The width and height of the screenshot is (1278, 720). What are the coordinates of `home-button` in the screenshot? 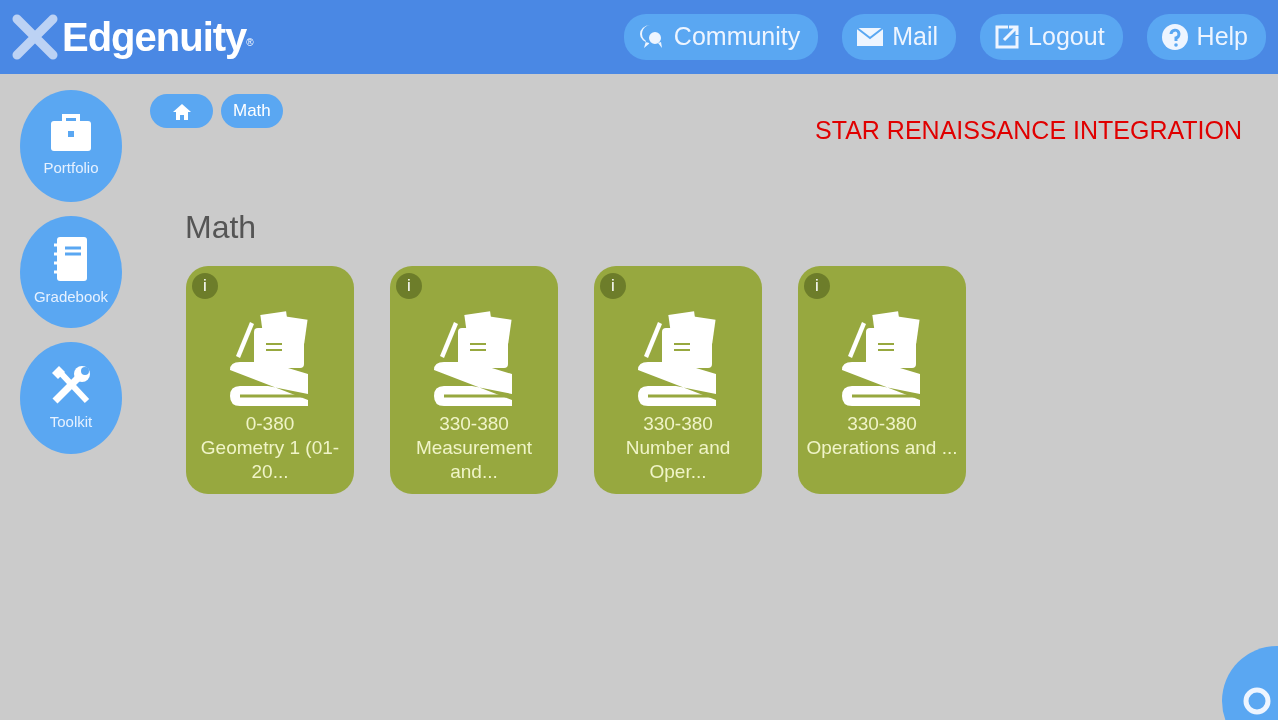 It's located at (181, 111).